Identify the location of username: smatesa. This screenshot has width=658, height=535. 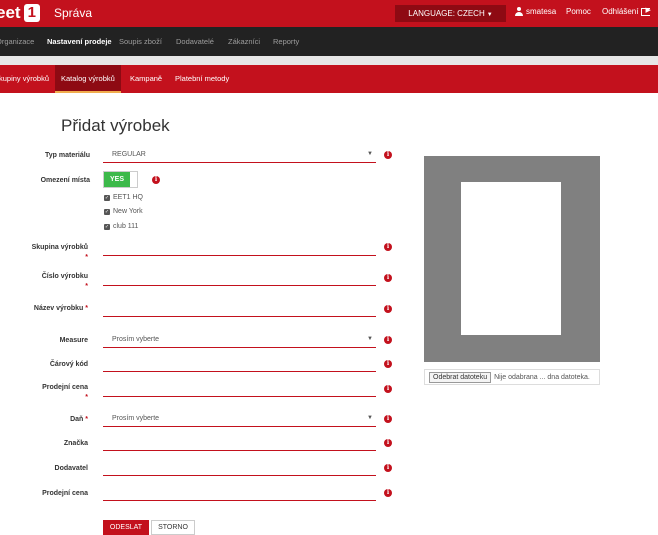
(541, 11).